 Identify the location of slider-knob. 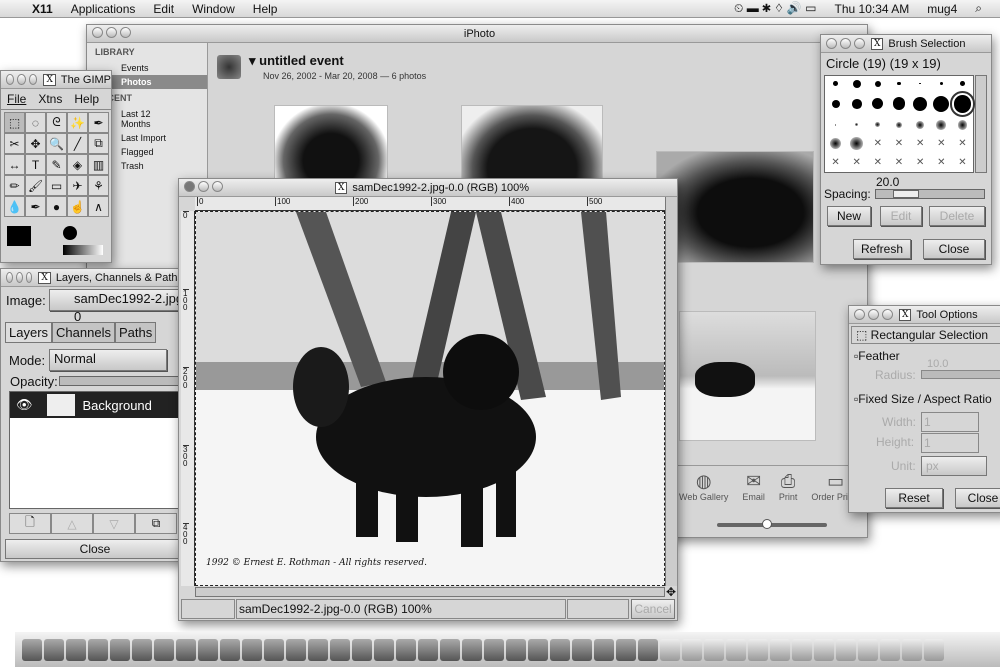
(767, 524).